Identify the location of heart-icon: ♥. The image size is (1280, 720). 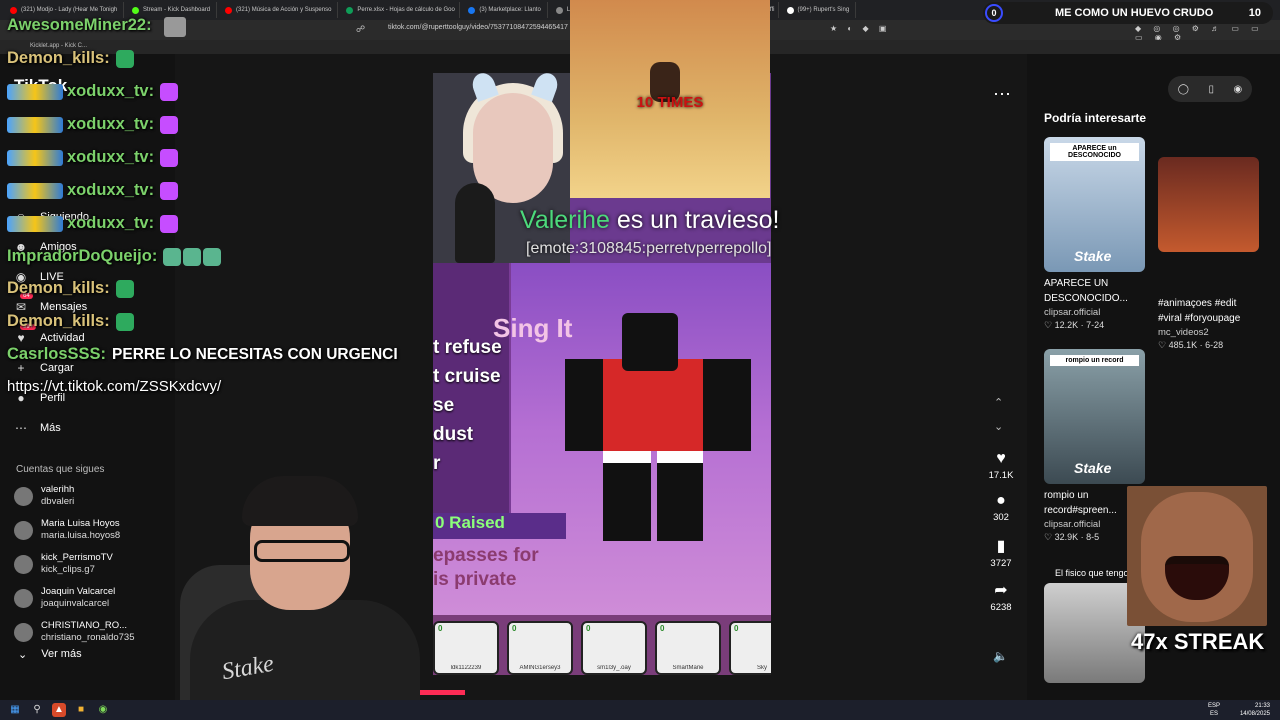
(1001, 458).